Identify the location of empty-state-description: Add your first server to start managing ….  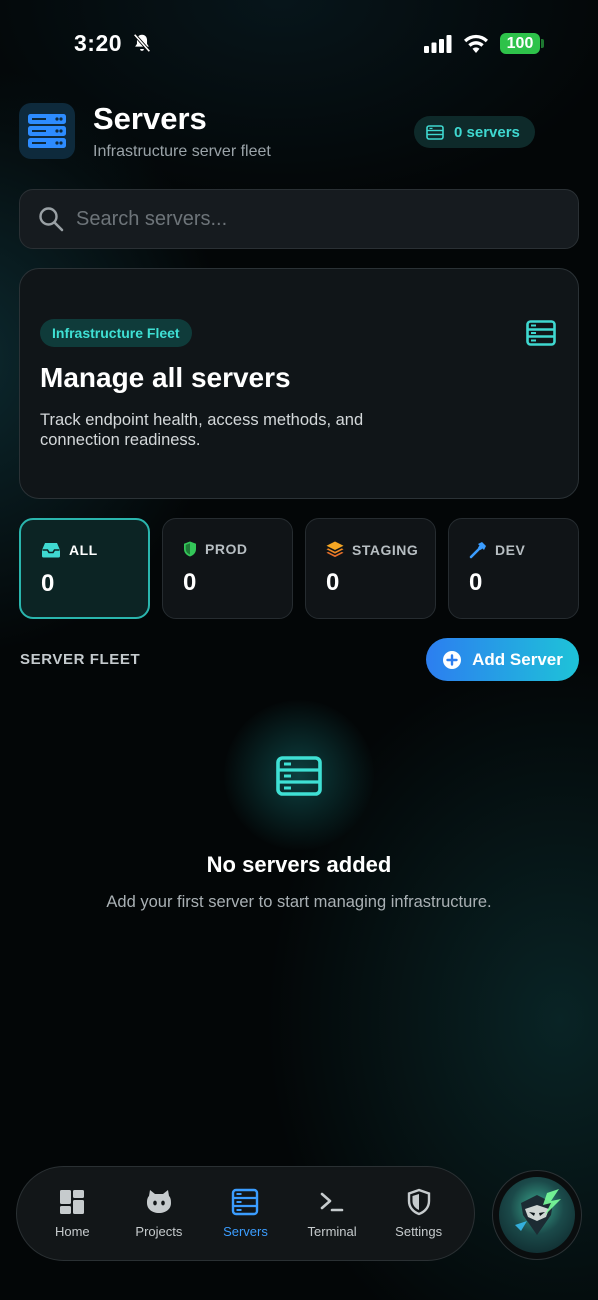
(299, 902).